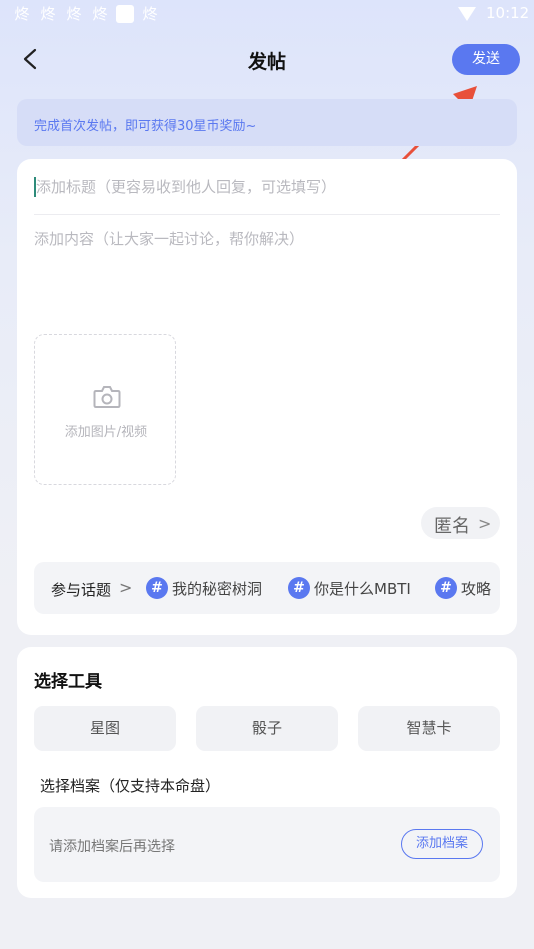  I want to click on archive-title: 选择档案（仅支持本命盘）, so click(130, 786).